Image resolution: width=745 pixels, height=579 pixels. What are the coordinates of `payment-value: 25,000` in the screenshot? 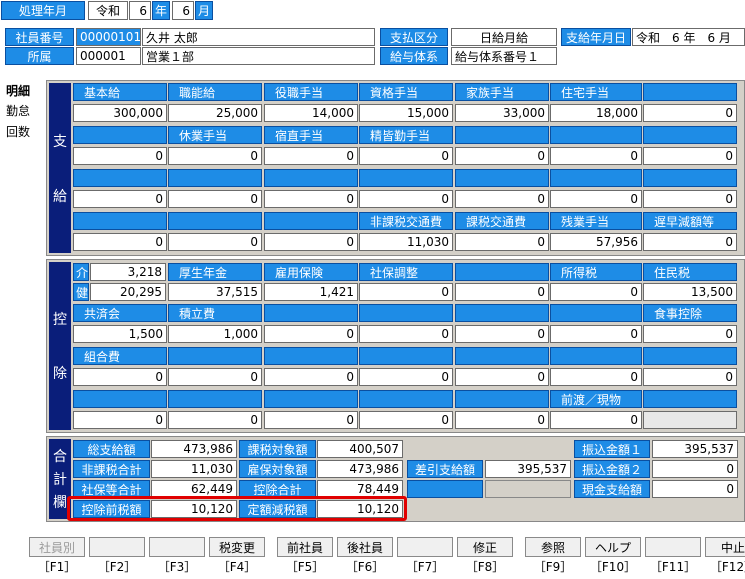 It's located at (215, 113).